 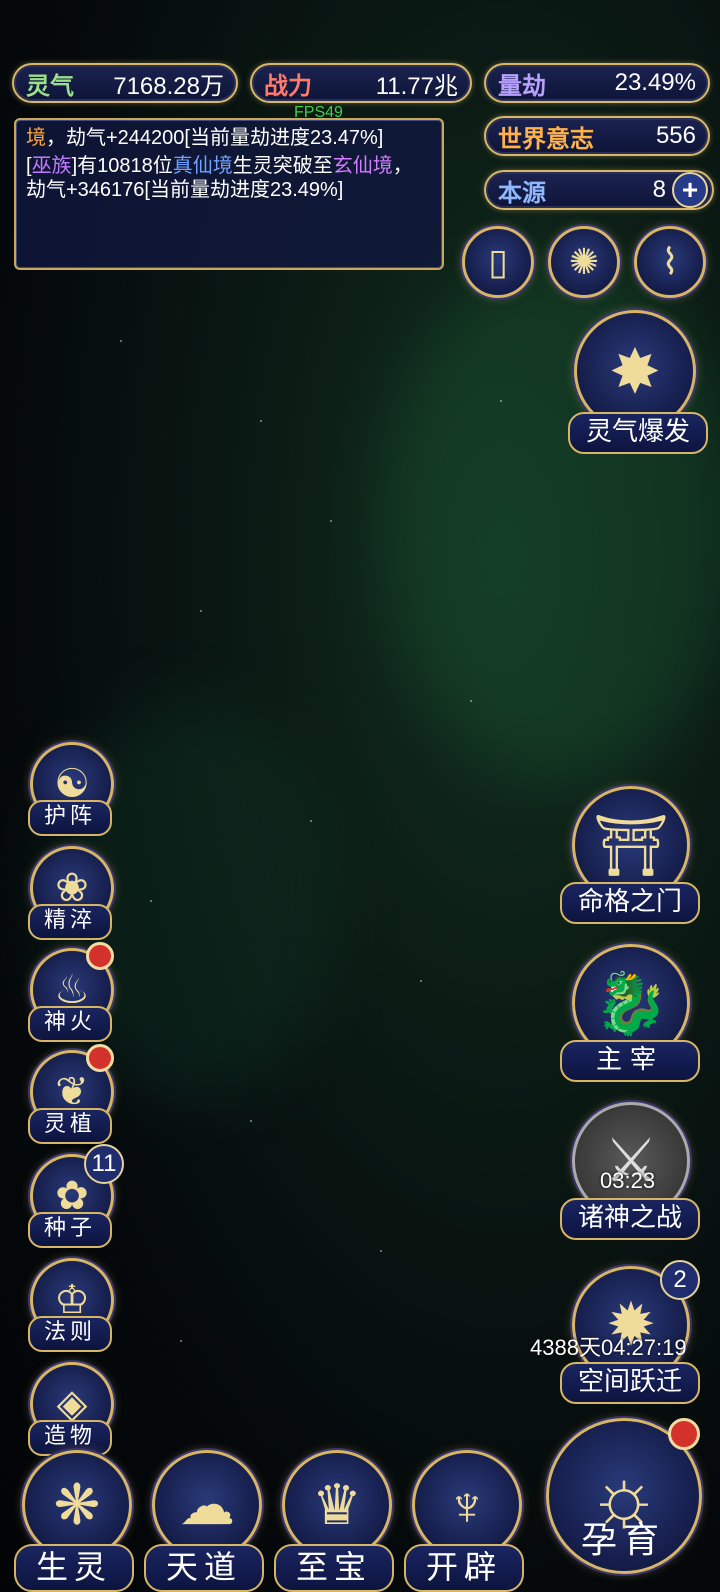 I want to click on world-will-label: 世界意志, so click(x=546, y=138).